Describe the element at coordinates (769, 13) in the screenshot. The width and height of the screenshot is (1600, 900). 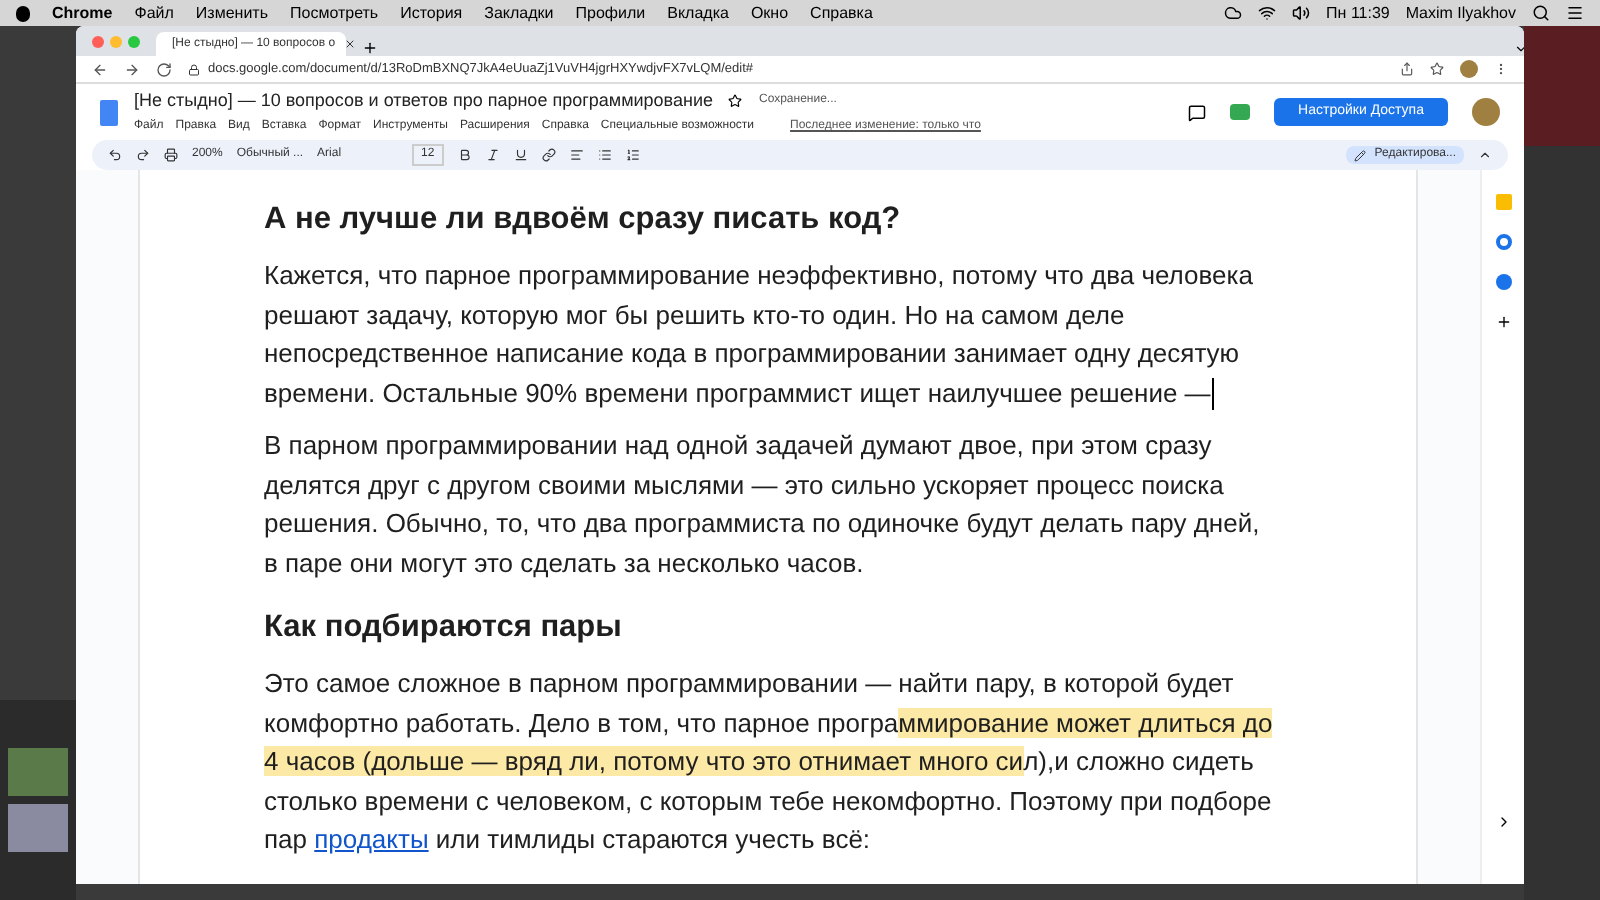
I see `menu-item: Окно` at that location.